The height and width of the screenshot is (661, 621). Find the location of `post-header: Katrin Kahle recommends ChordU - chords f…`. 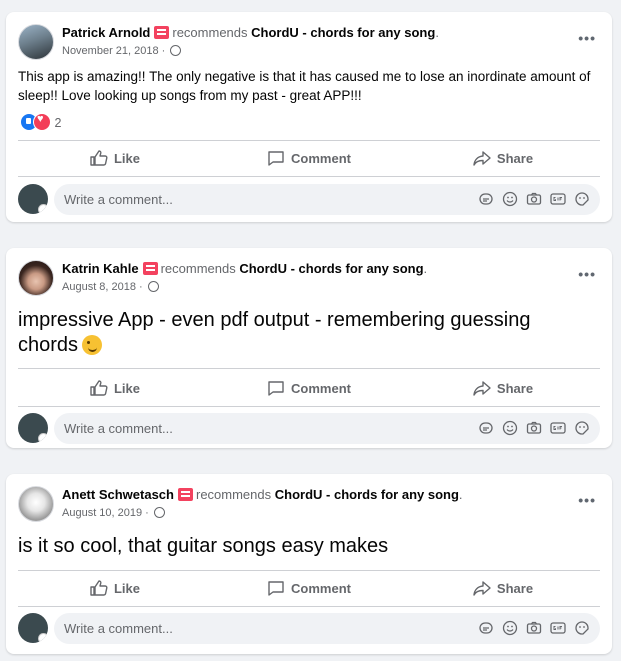

post-header: Katrin Kahle recommends ChordU - chords f… is located at coordinates (309, 278).